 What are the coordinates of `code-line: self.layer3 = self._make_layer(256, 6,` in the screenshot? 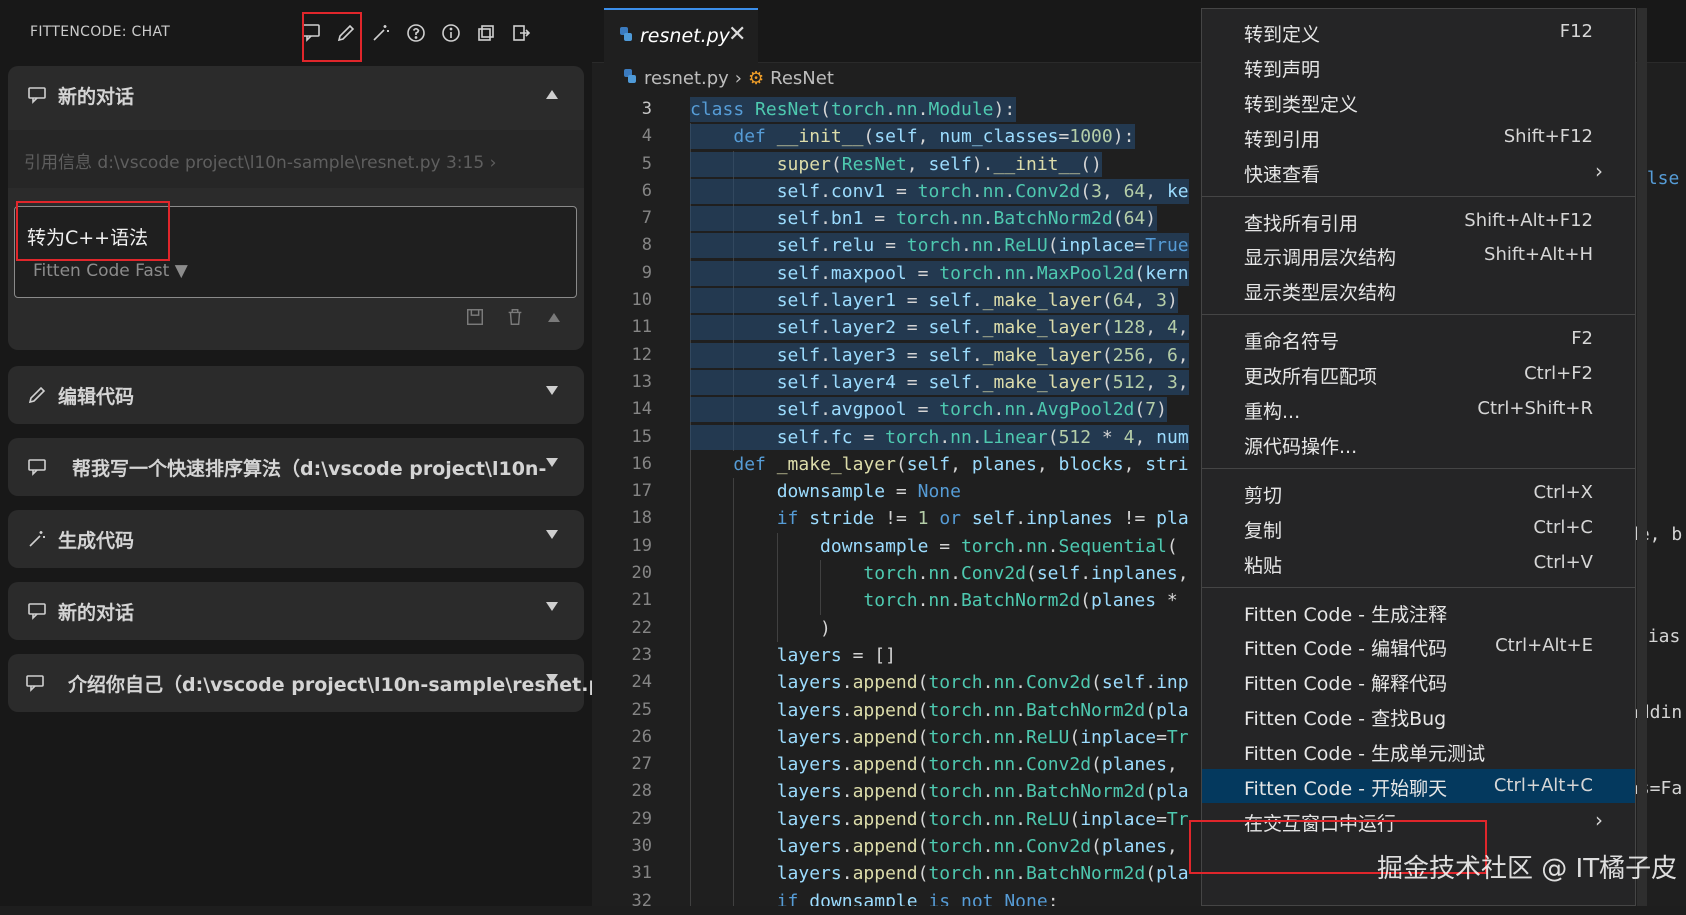 It's located at (950, 355).